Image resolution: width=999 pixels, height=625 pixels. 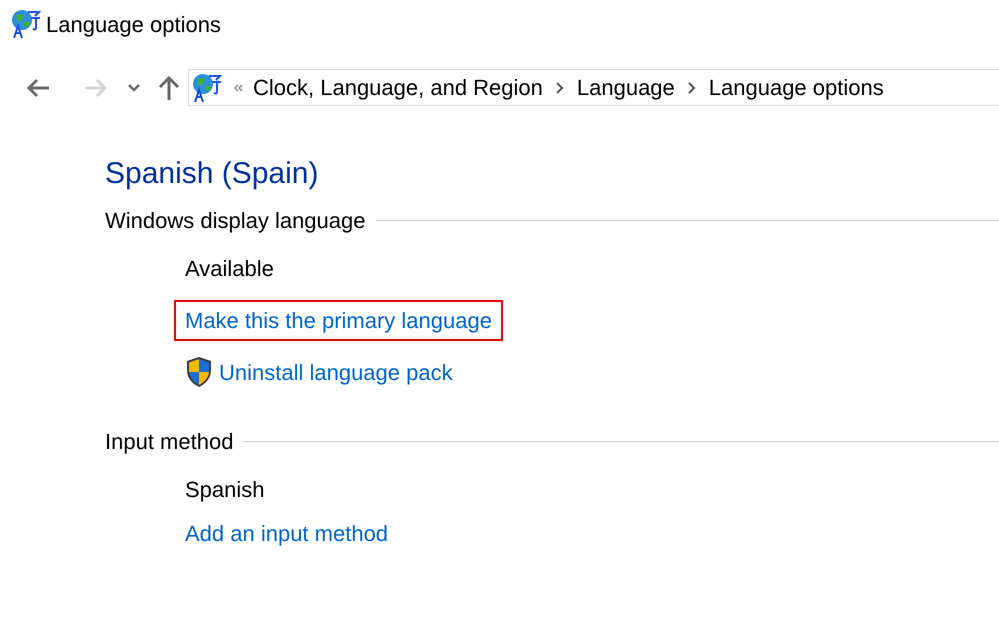 I want to click on status-text: Spanish, so click(x=225, y=490).